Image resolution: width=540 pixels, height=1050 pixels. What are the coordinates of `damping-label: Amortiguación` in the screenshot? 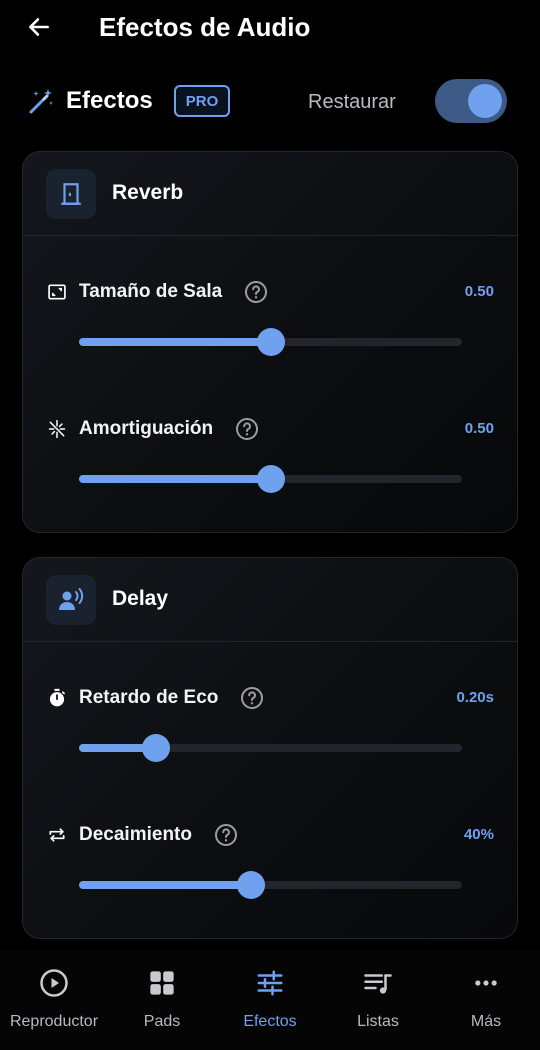 It's located at (146, 428).